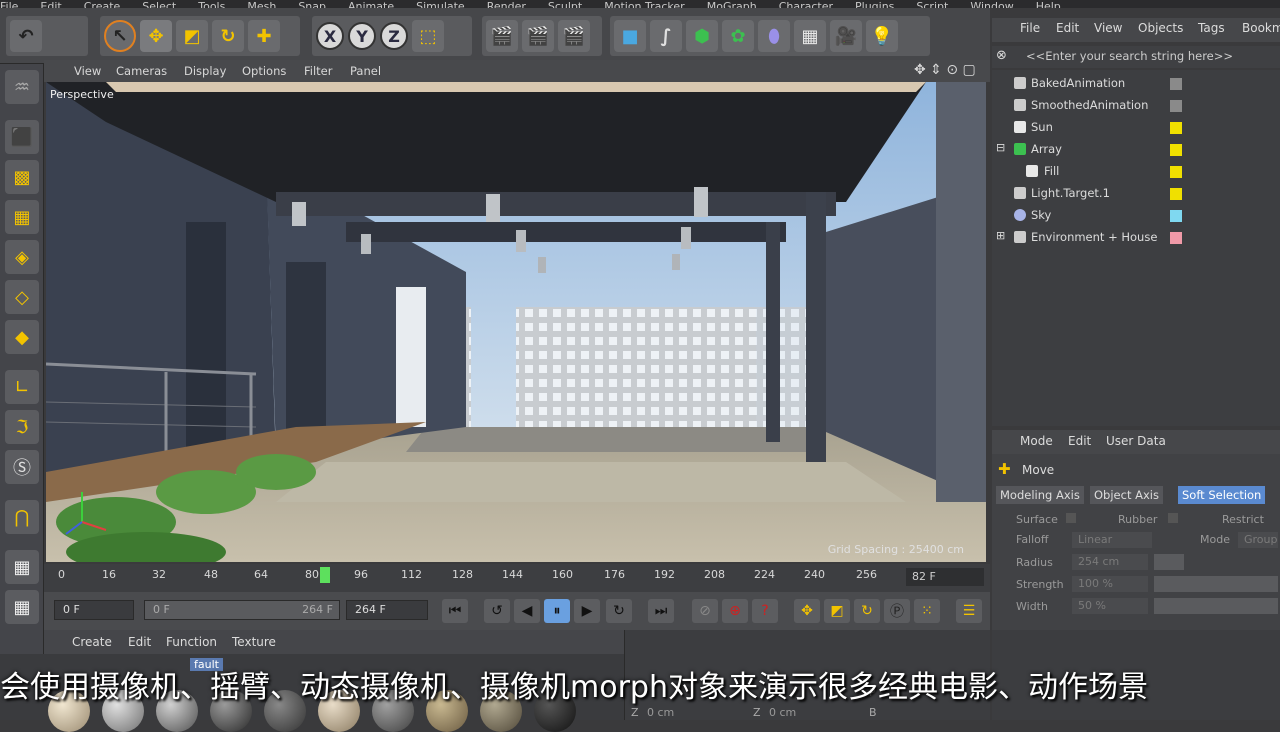 The height and width of the screenshot is (732, 1280). I want to click on next-key-icon: ↻, so click(619, 611).